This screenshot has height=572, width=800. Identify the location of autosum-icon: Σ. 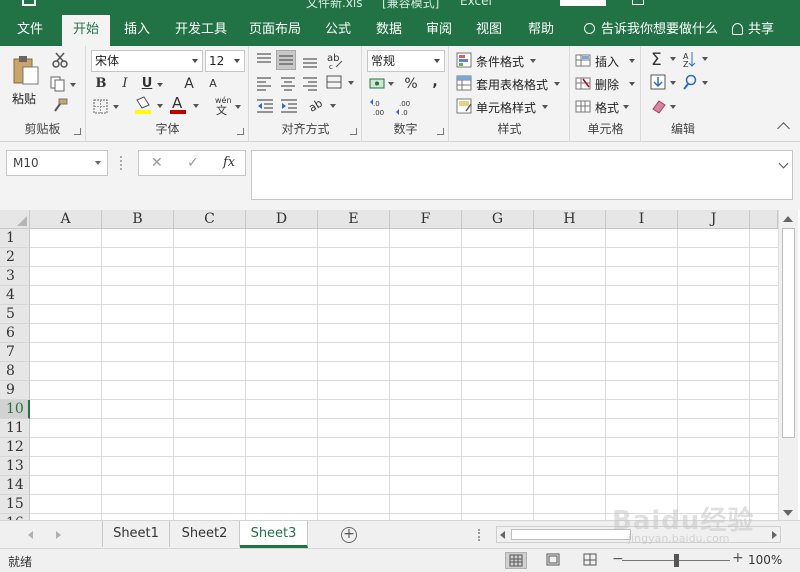
(665, 60).